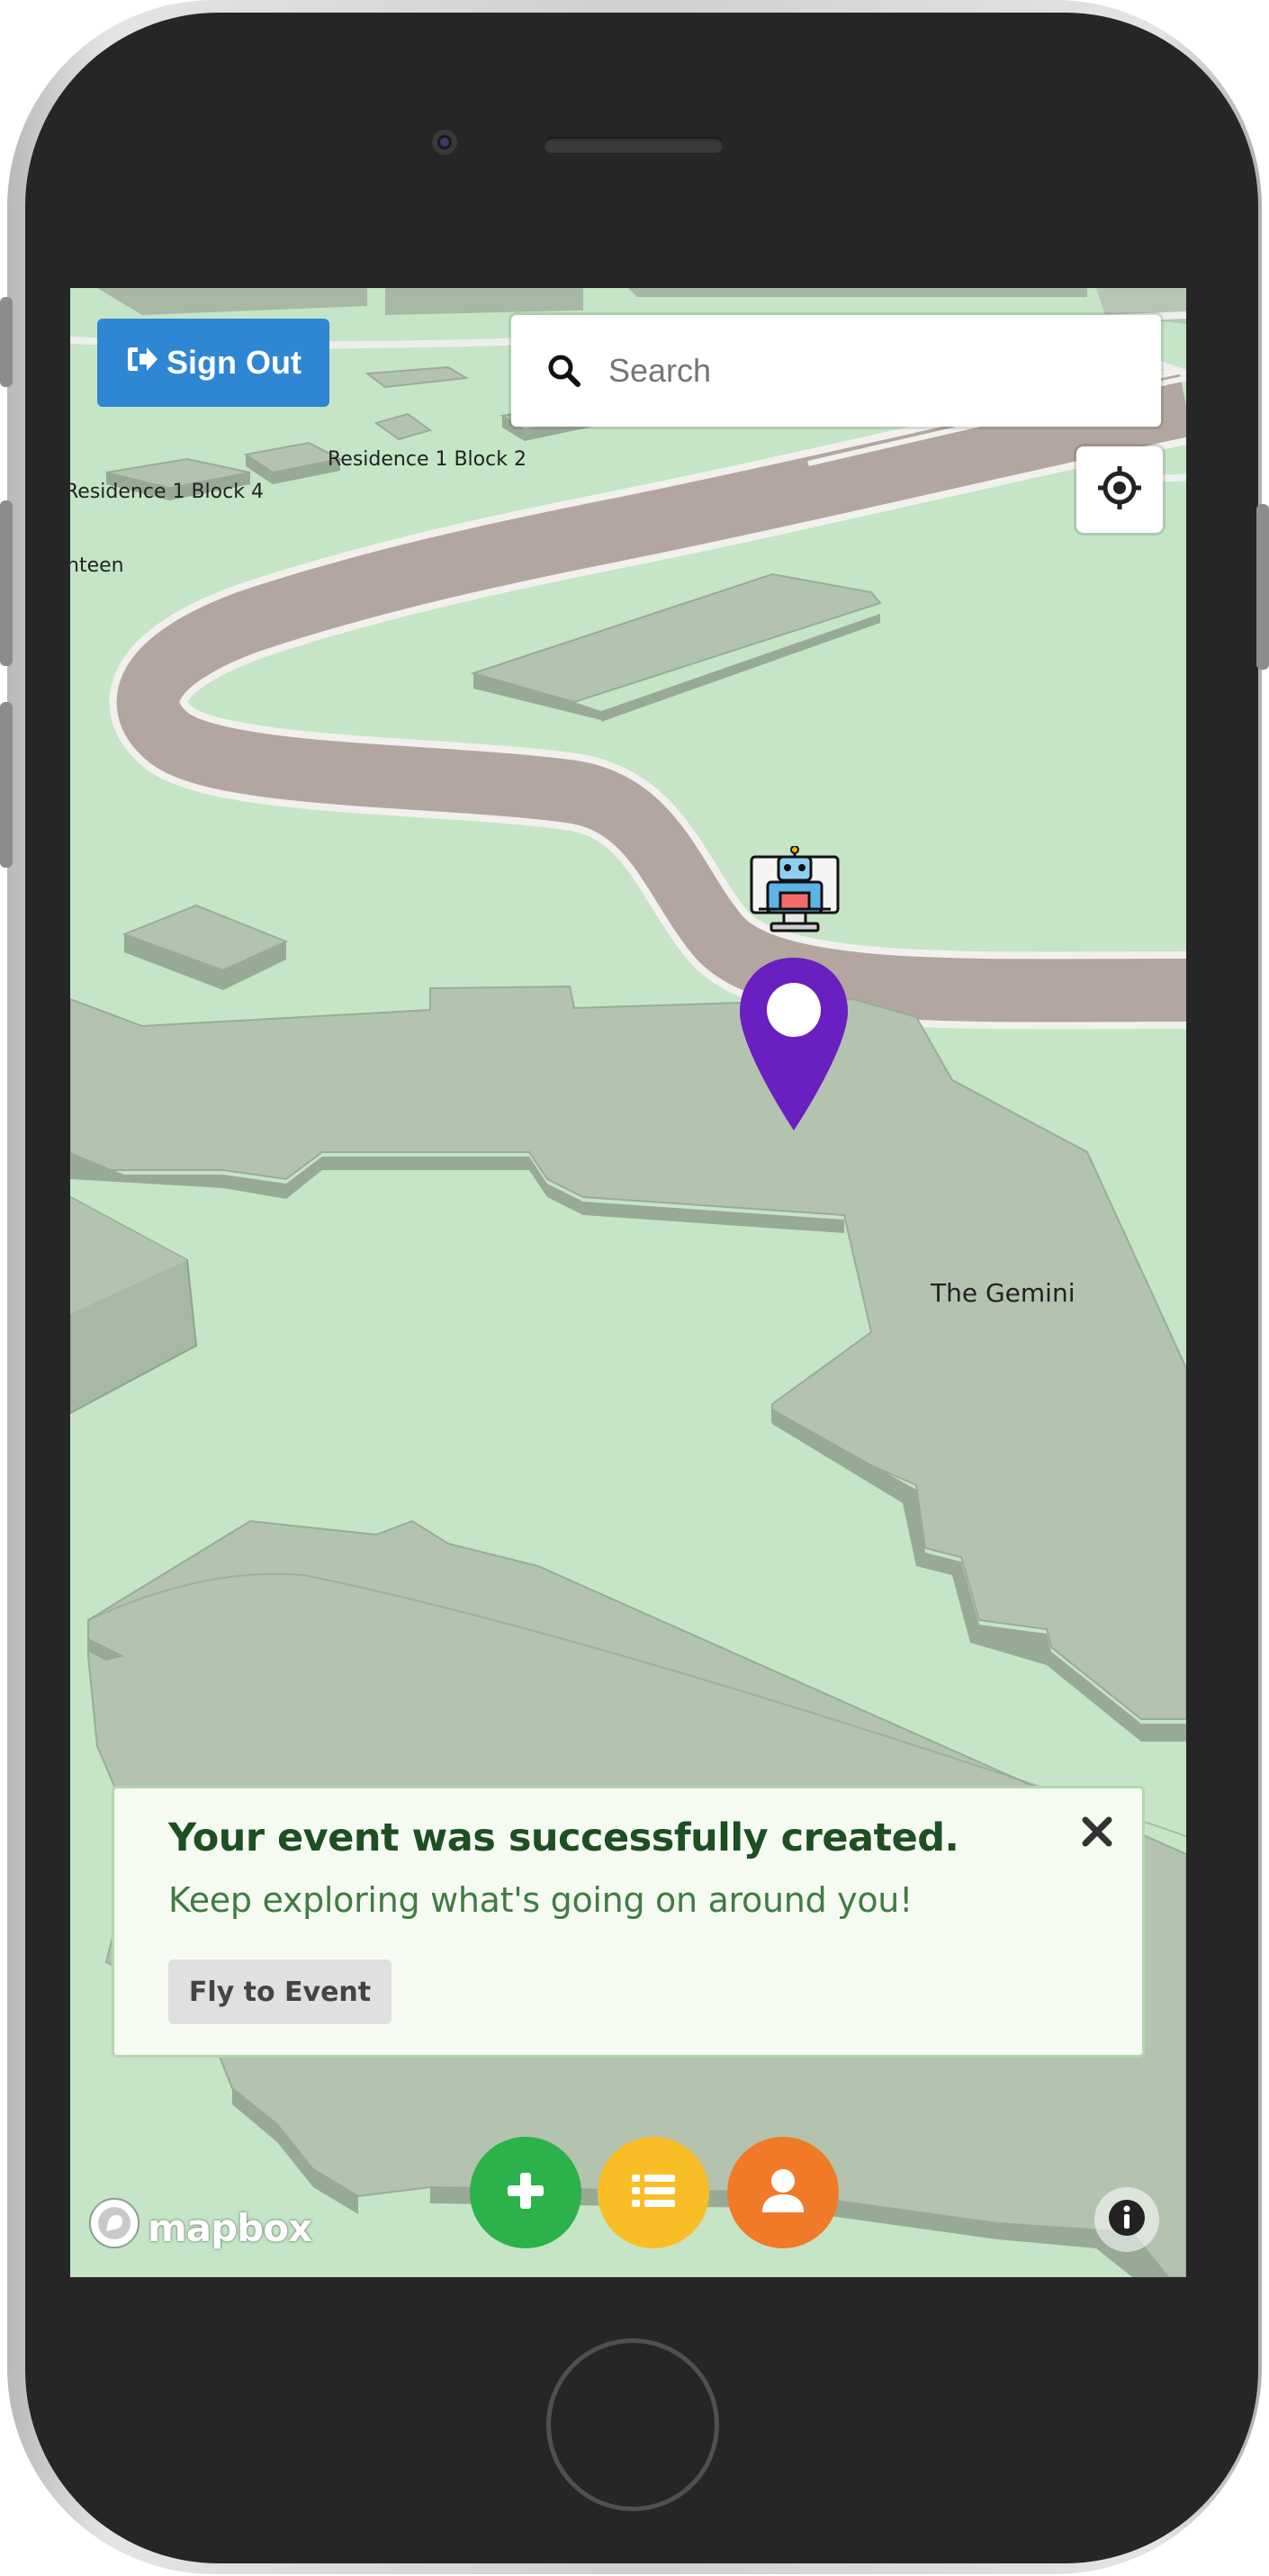 This screenshot has width=1269, height=2576. What do you see at coordinates (861, 371) in the screenshot?
I see `search-input` at bounding box center [861, 371].